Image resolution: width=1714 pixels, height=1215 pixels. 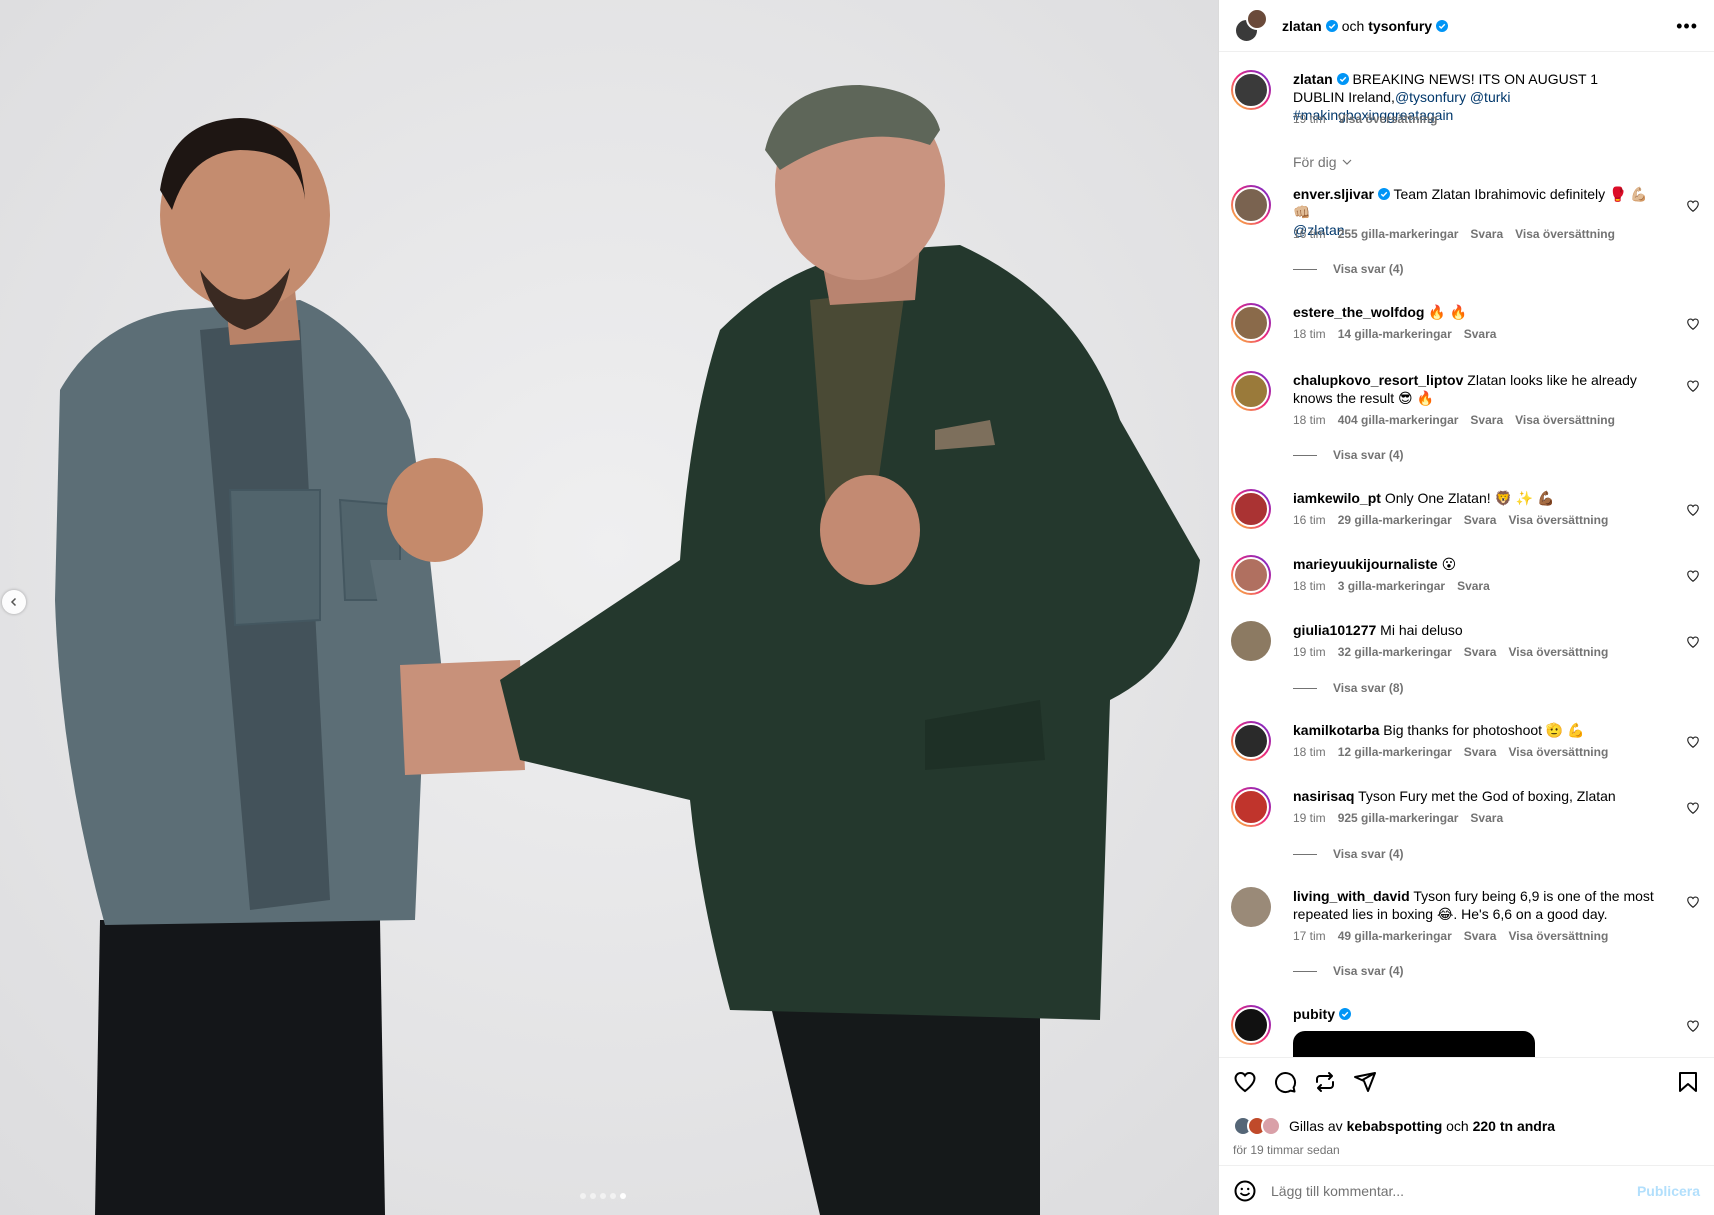 I want to click on liker-avatars, so click(x=1260, y=1126).